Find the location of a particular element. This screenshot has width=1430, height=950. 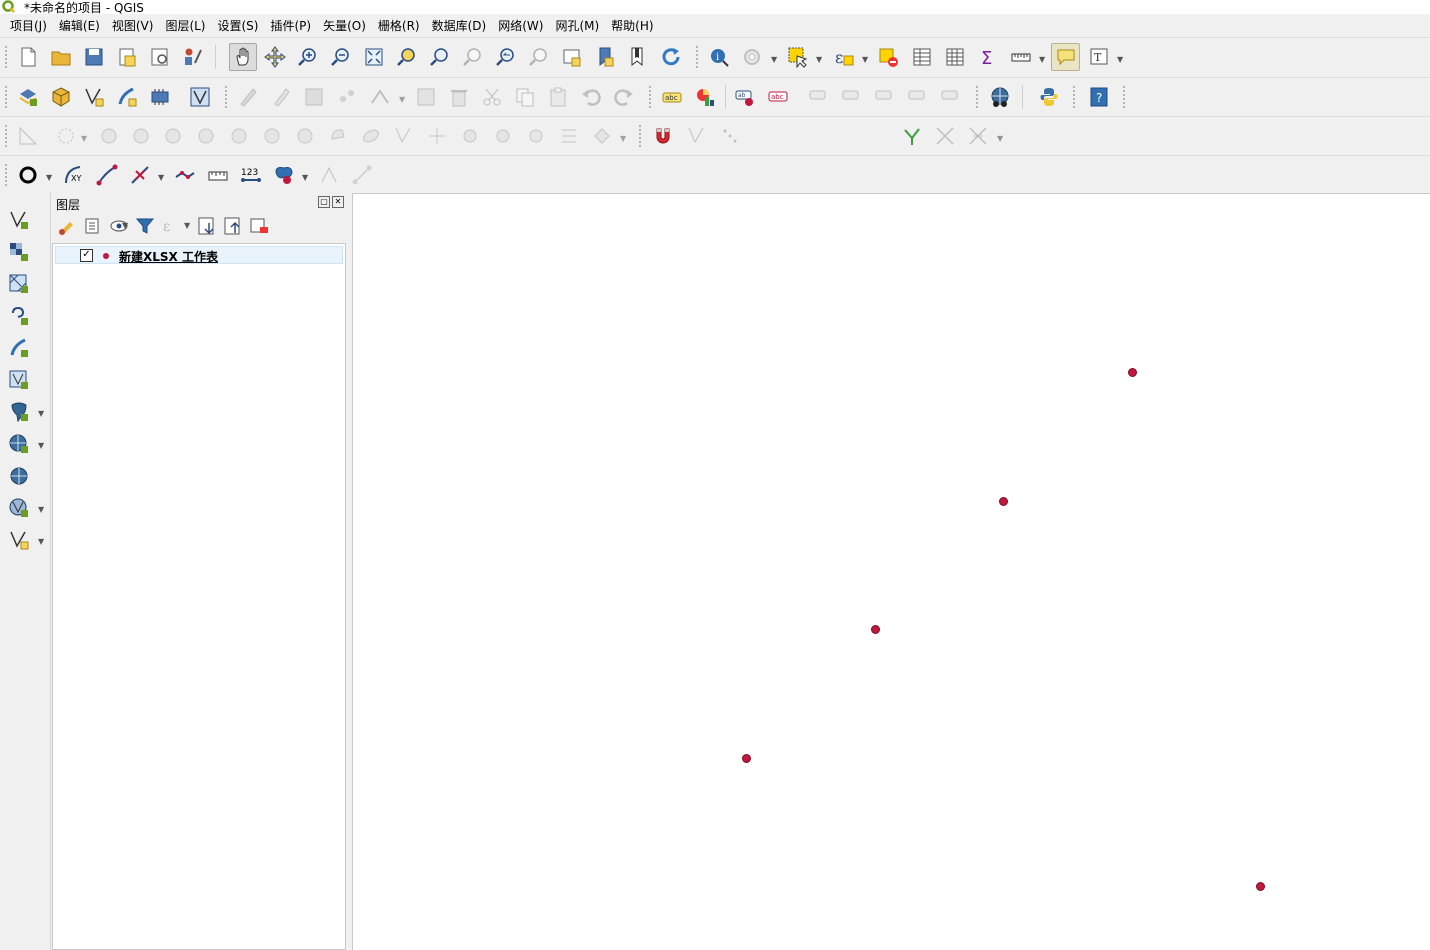

delete-ring-icon is located at coordinates (305, 136).